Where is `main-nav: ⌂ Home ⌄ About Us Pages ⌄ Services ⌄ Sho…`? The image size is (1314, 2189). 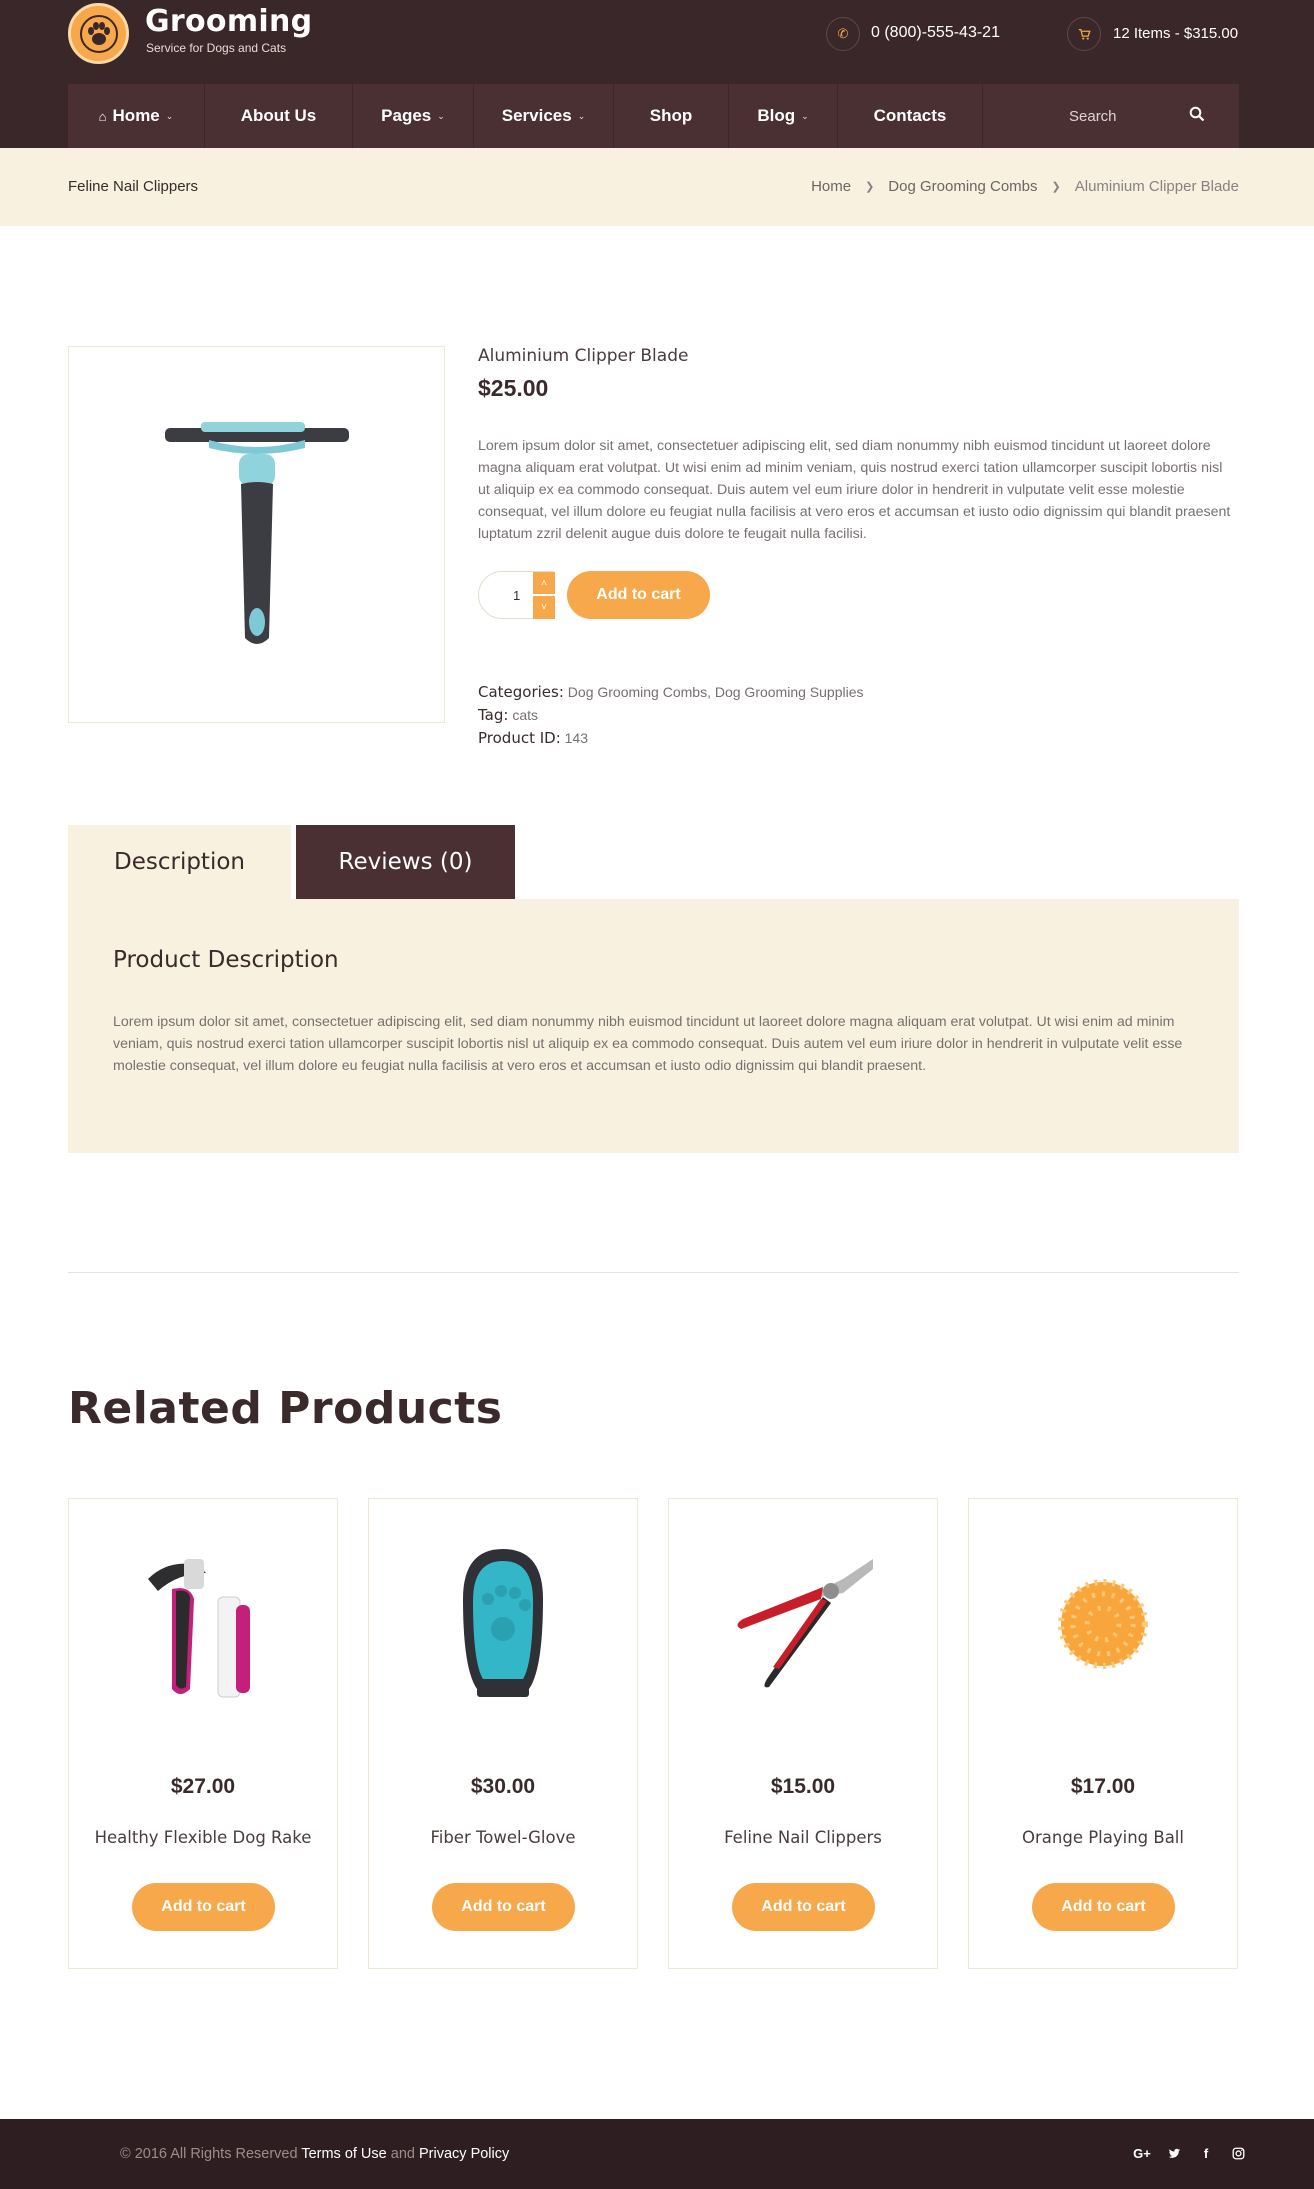
main-nav: ⌂ Home ⌄ About Us Pages ⌄ Services ⌄ Sho… is located at coordinates (653, 116).